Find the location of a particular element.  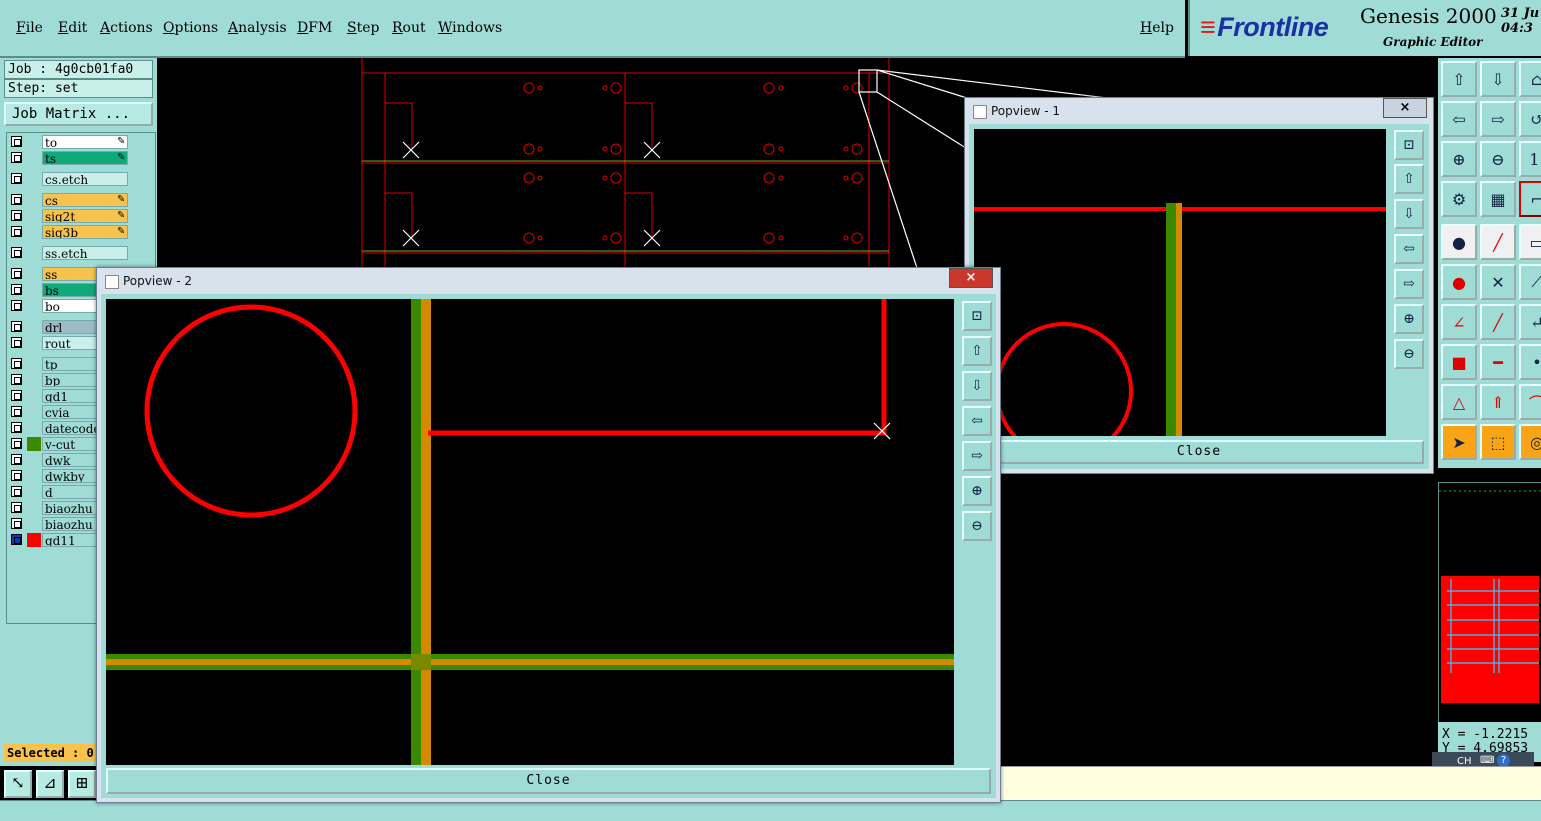

layer-row: ss.etch is located at coordinates (83, 253).